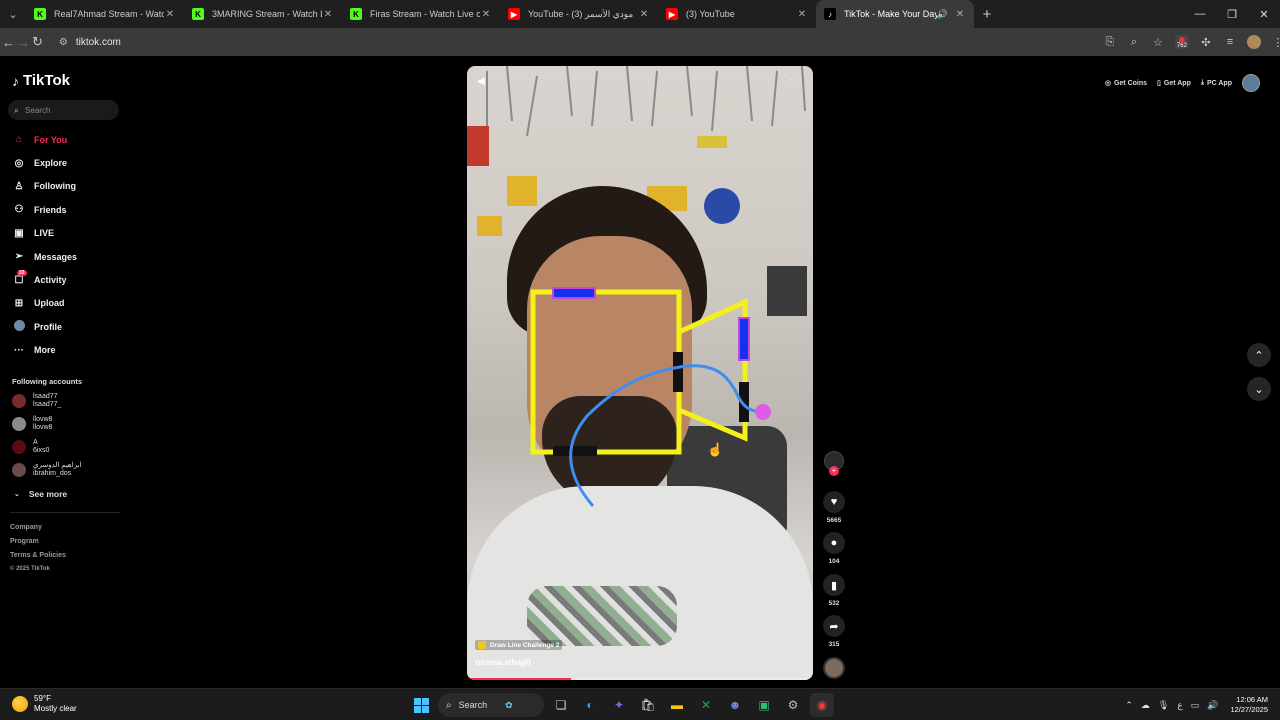  Describe the element at coordinates (1249, 705) in the screenshot. I see `clock: 12:06 AM 12/27/2025` at that location.